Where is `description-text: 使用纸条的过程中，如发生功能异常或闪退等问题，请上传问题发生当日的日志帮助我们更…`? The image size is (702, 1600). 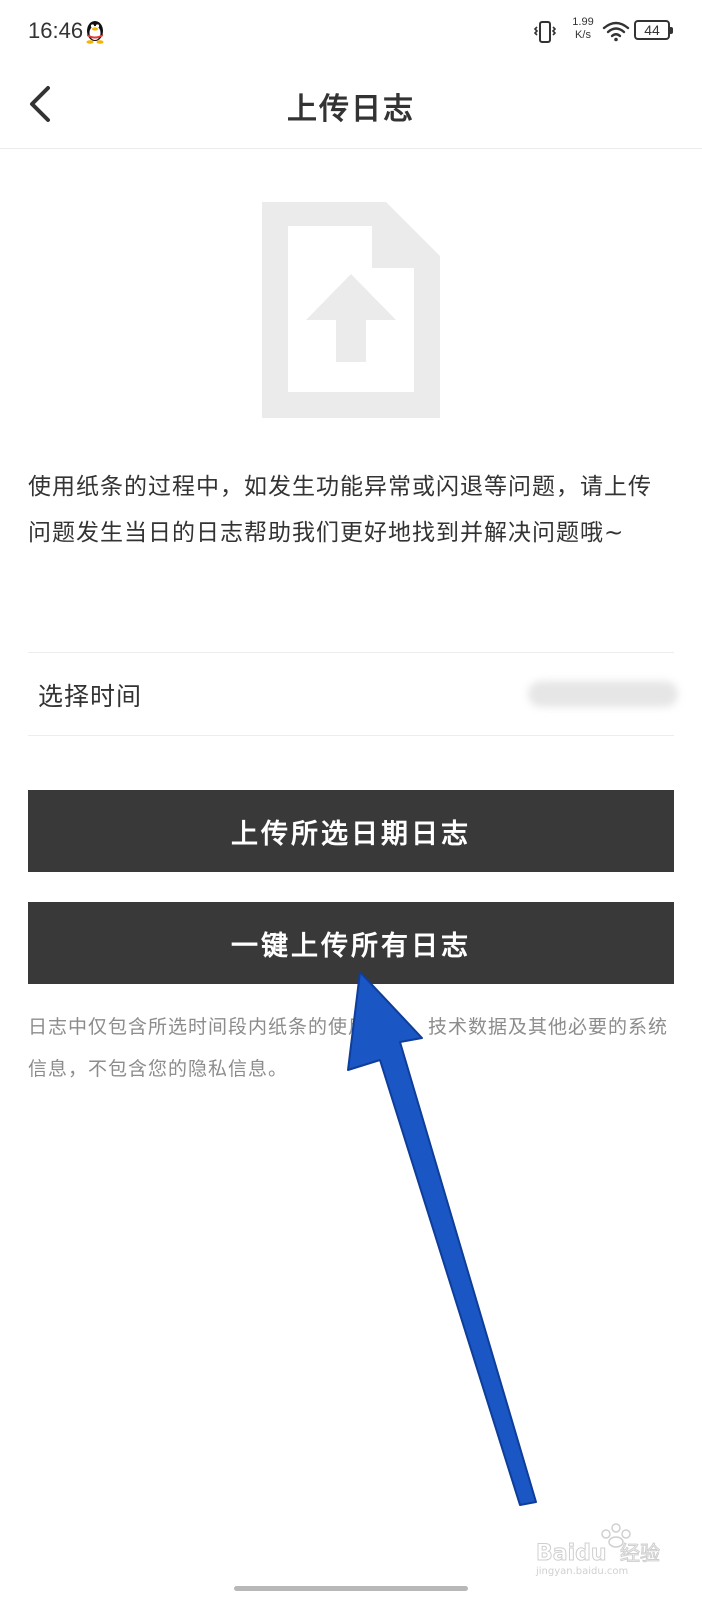 description-text: 使用纸条的过程中，如发生功能异常或闪退等问题，请上传问题发生当日的日志帮助我们更… is located at coordinates (340, 510).